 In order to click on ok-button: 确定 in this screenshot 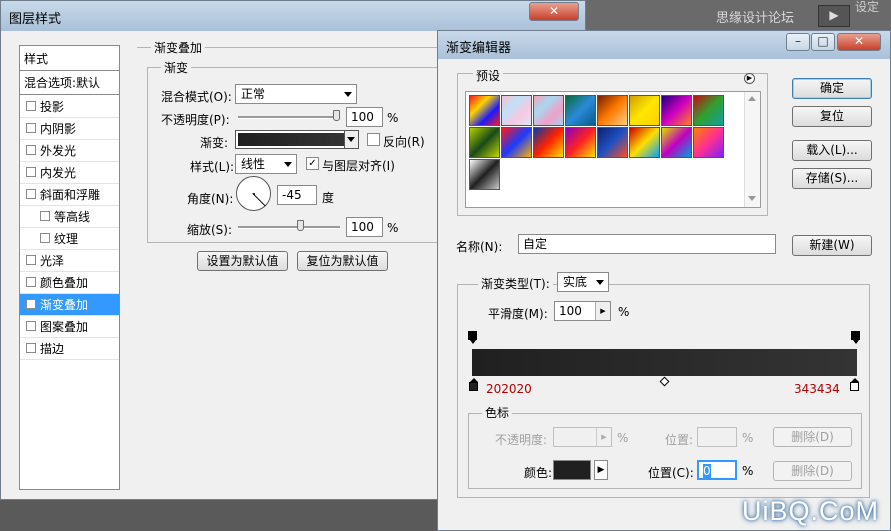, I will do `click(832, 88)`.